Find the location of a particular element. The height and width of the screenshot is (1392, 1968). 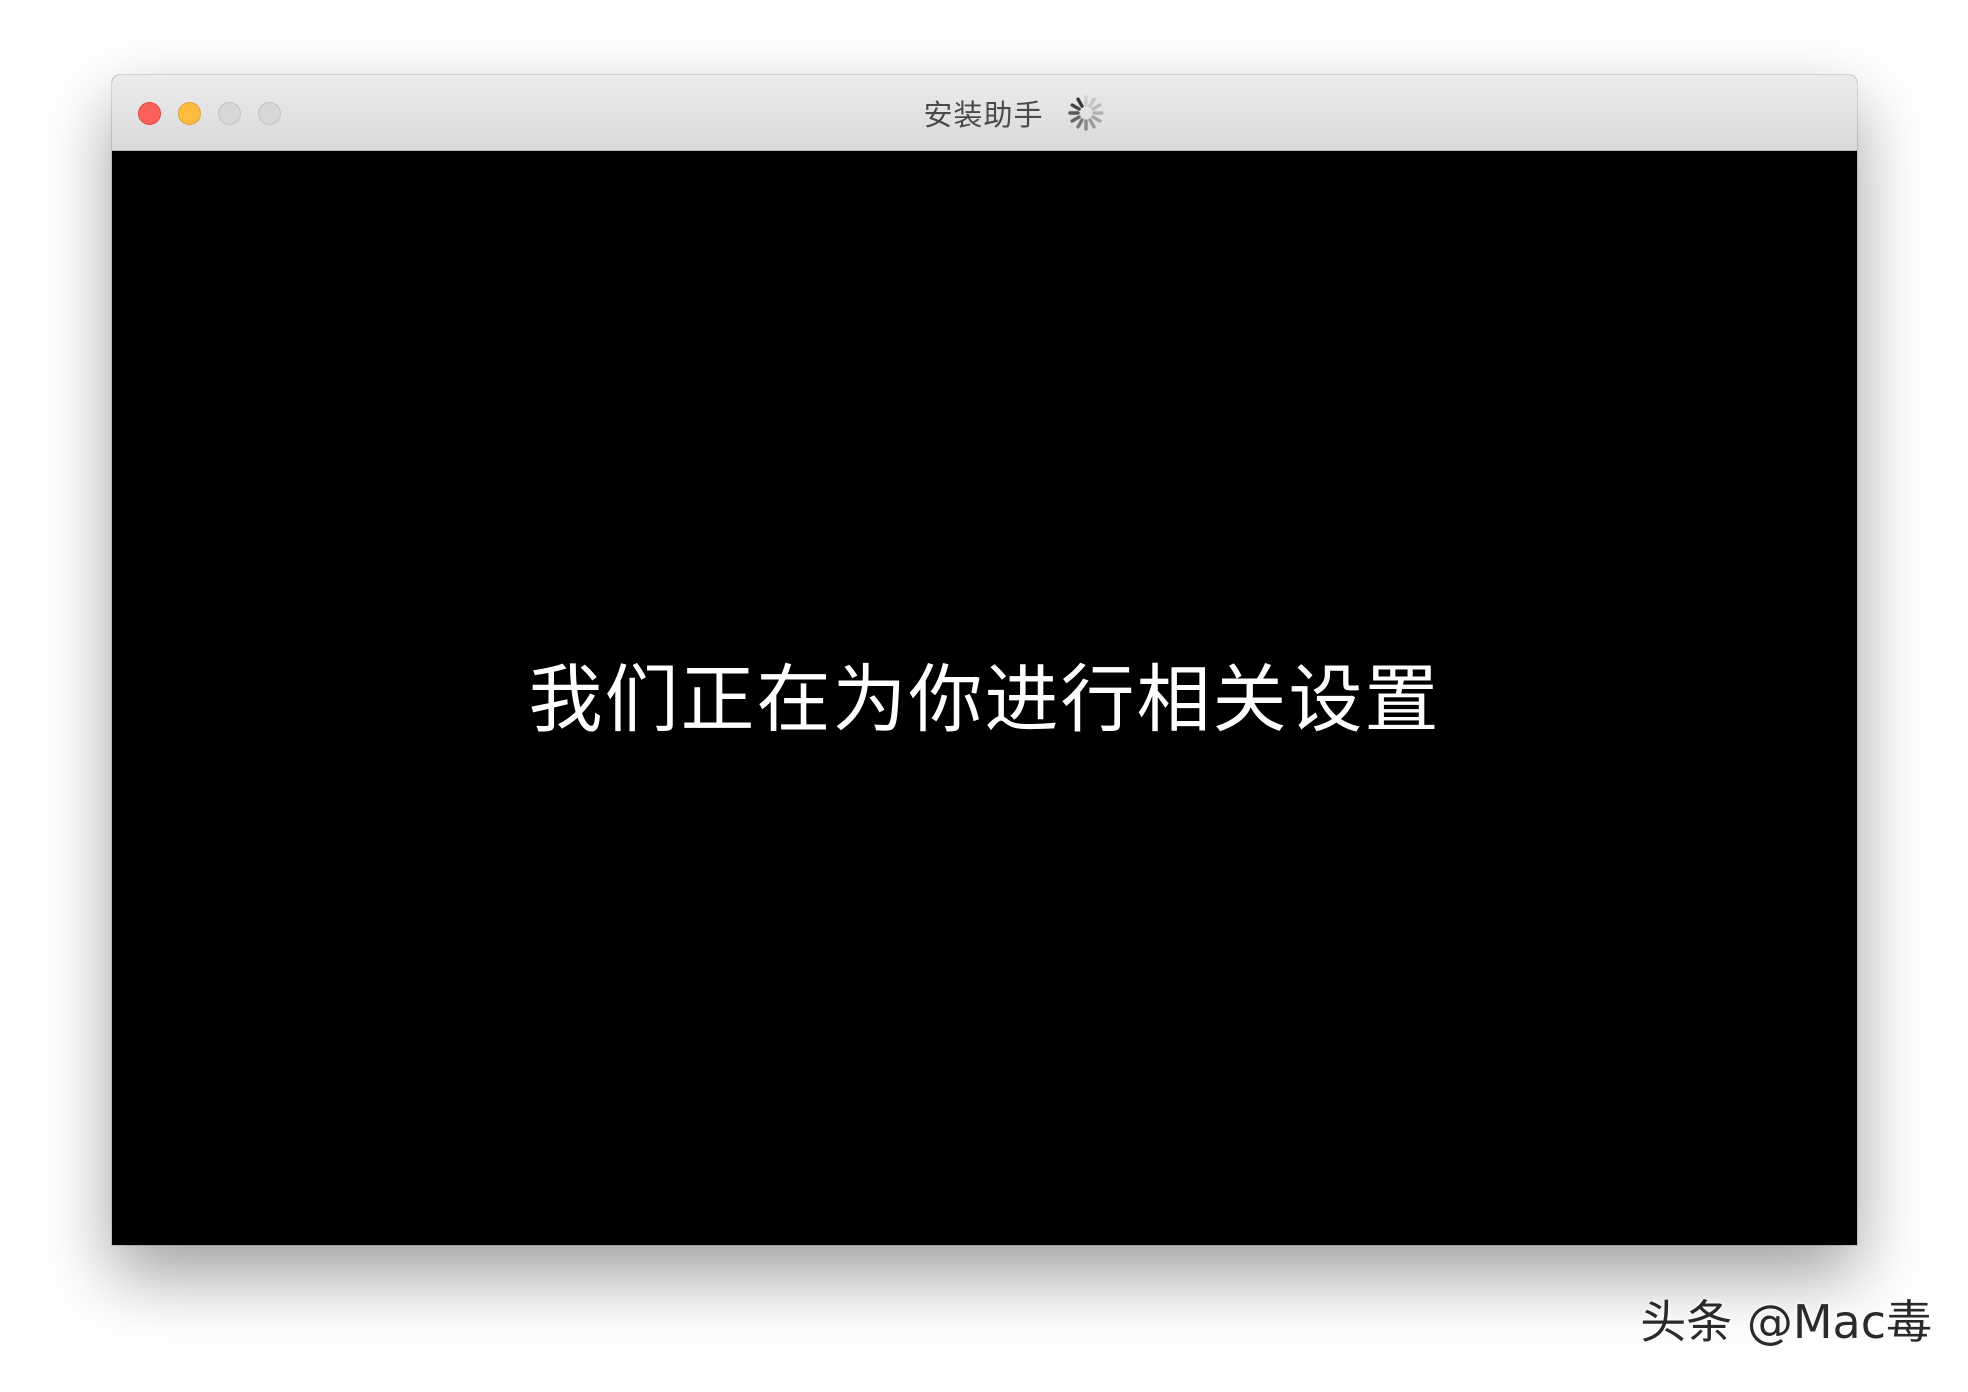

setup-message: 我们正在为你进行相关设置 is located at coordinates (984, 699).